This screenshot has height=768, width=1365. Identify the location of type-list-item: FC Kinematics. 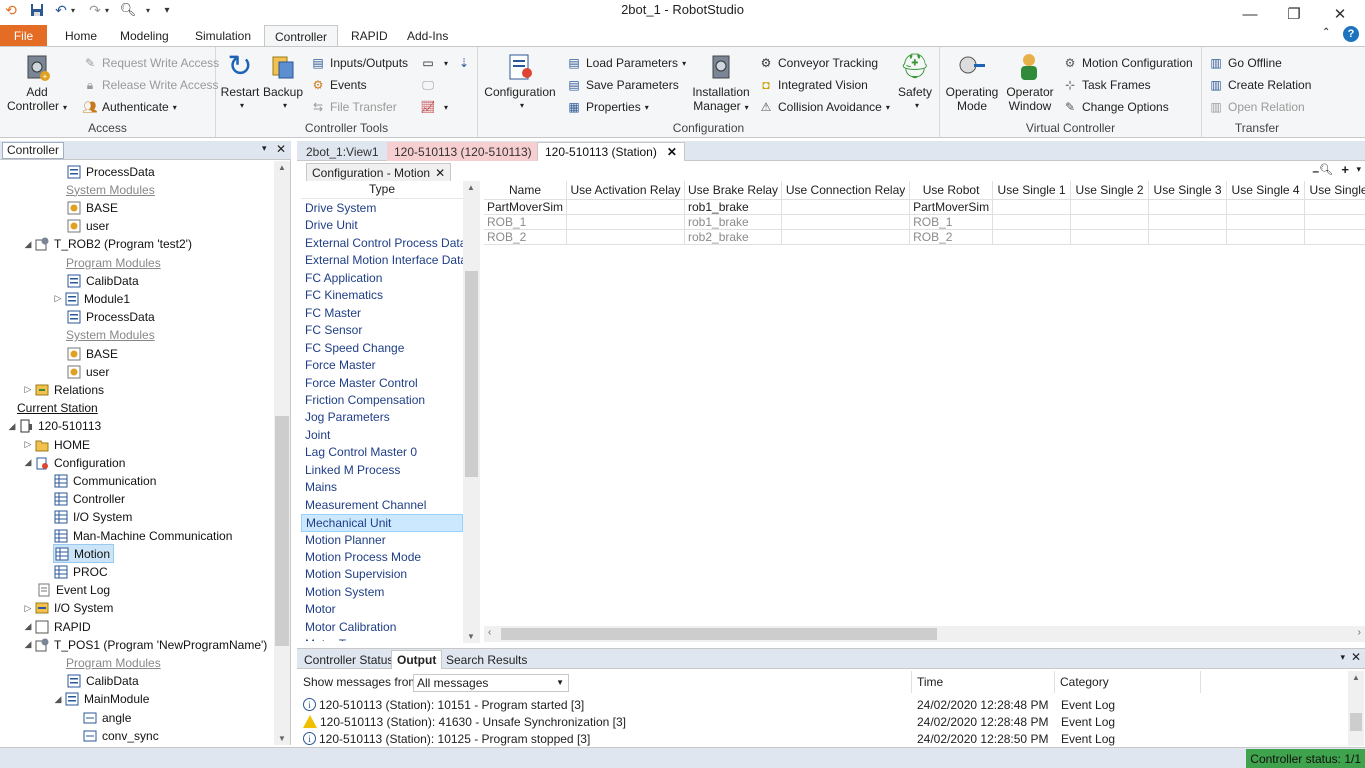
(382, 296).